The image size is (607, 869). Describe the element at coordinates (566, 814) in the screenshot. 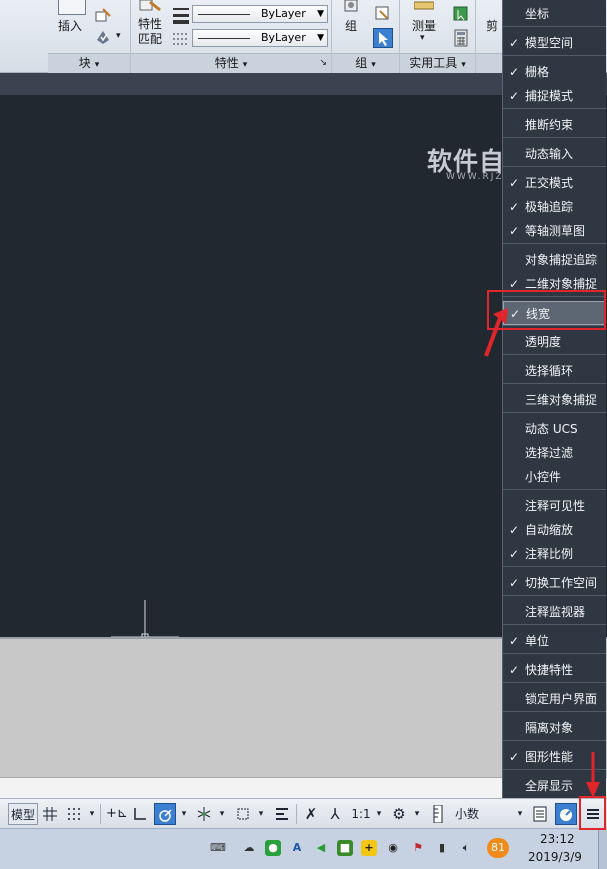

I see `graphics-performance-icon` at that location.